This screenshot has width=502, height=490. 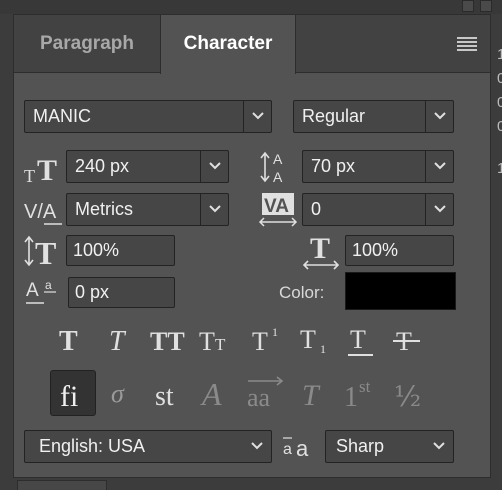 I want to click on faux-italic-icon: T, so click(x=120, y=340).